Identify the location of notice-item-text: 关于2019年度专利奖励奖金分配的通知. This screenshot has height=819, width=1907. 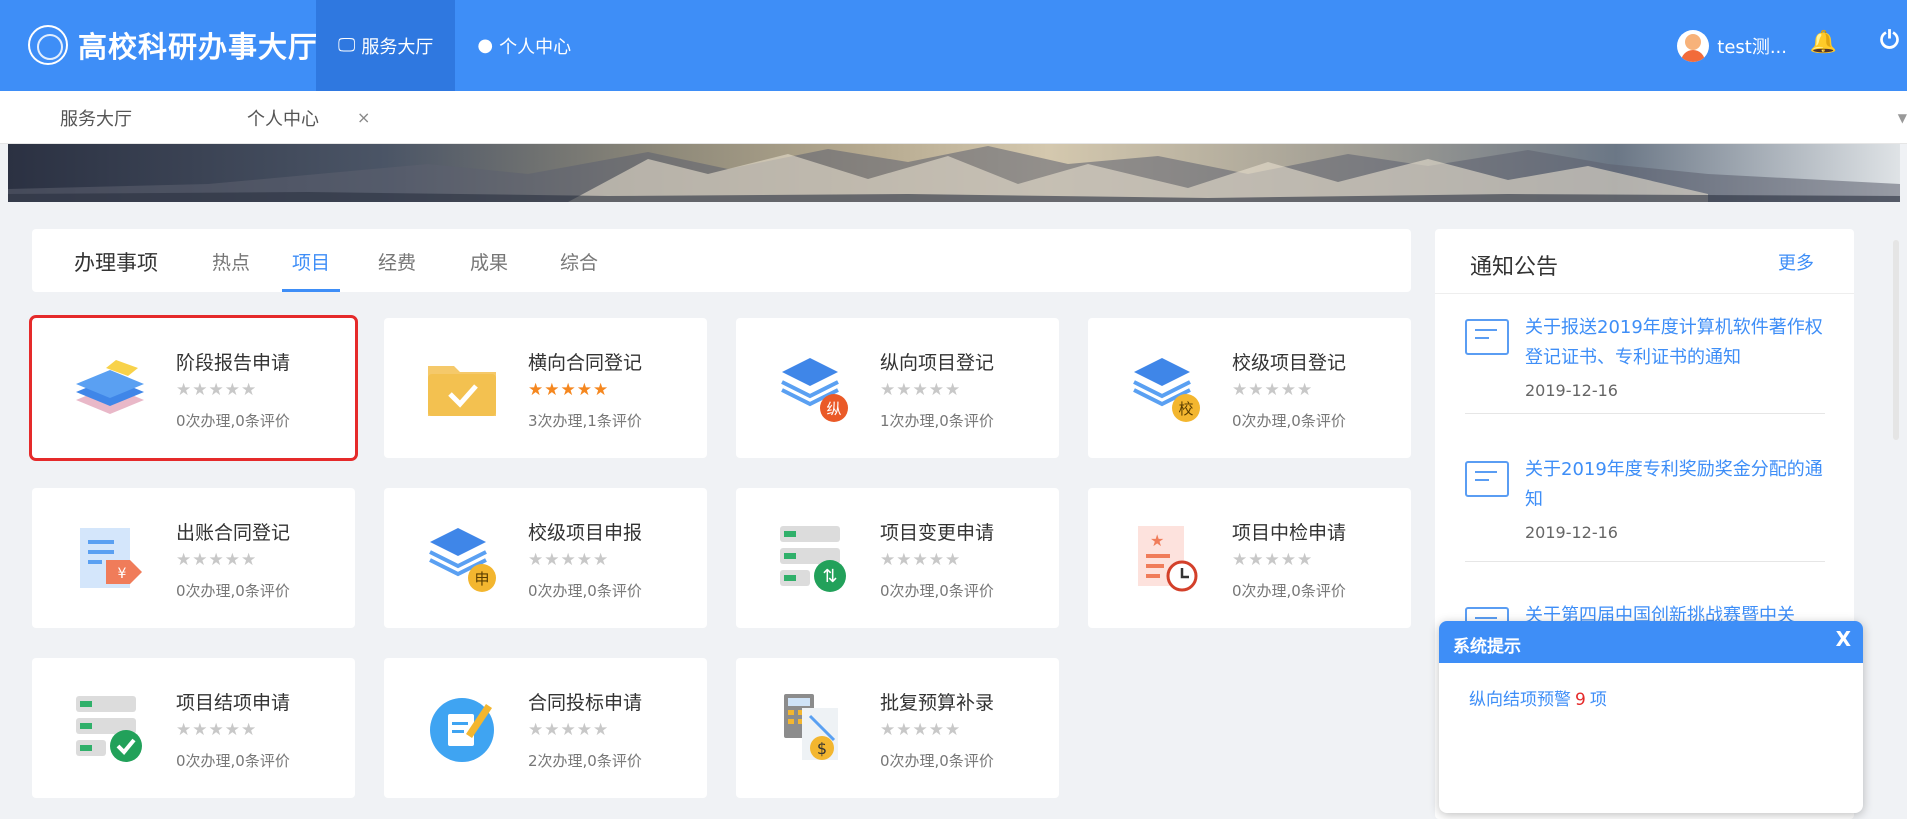
(1675, 485).